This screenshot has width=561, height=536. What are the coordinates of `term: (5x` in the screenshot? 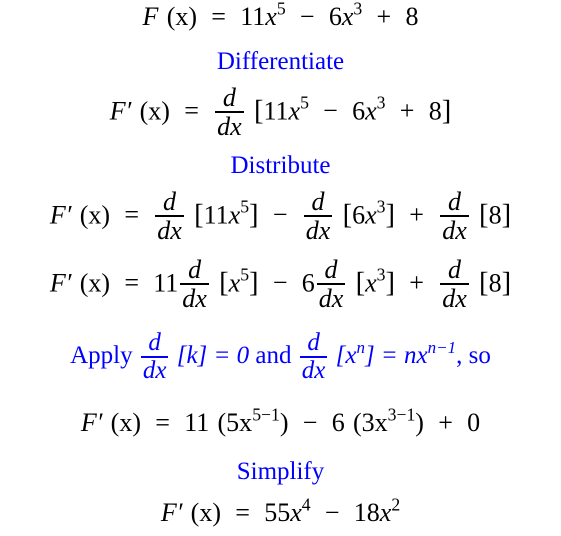 It's located at (235, 422).